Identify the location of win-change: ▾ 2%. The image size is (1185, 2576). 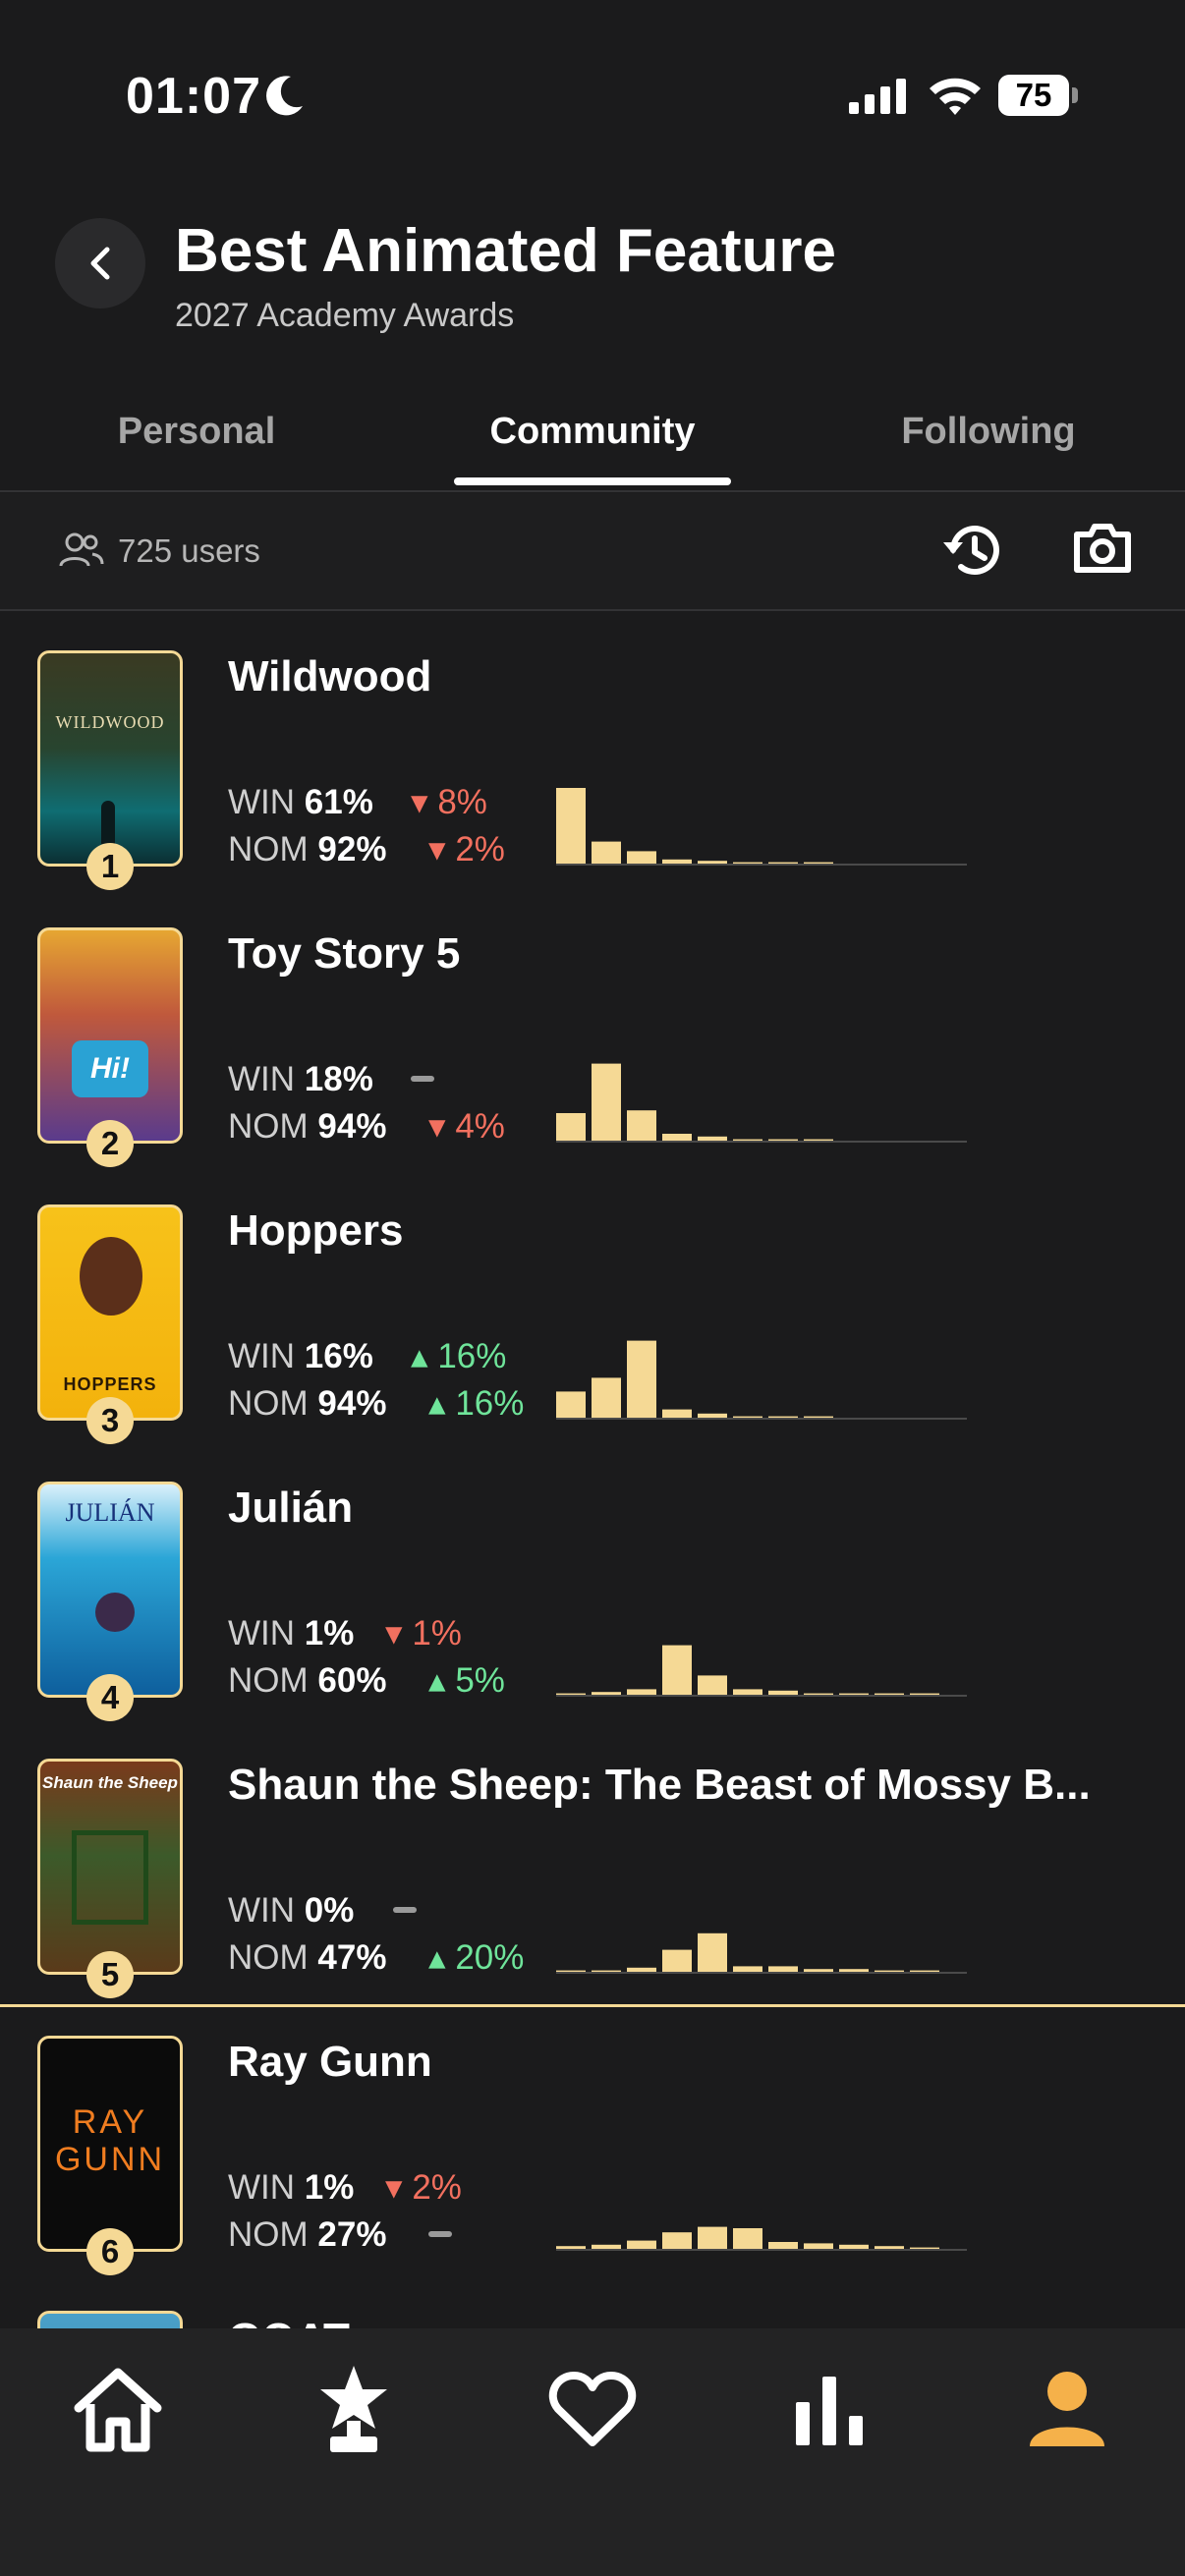
(424, 2187).